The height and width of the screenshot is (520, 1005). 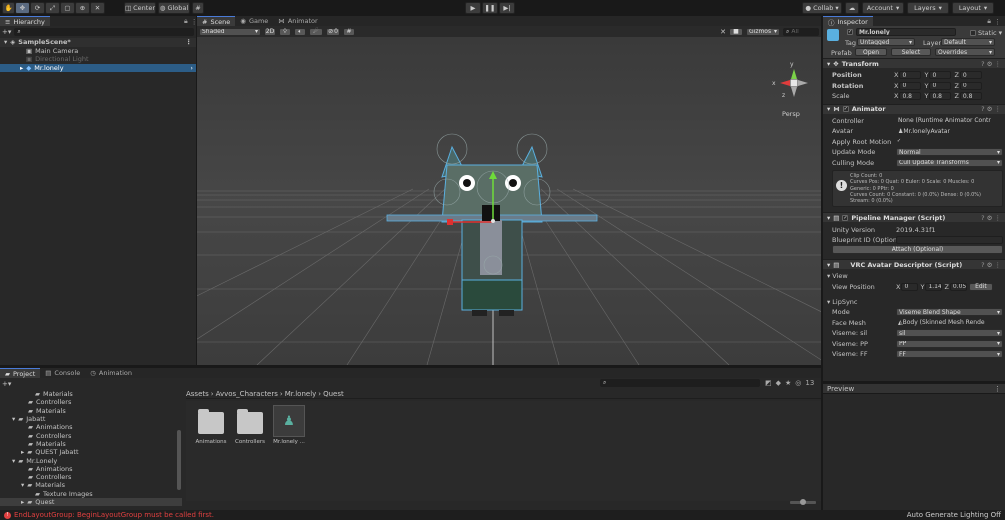 I want to click on tree-item: ▾ ▰ Jabatt, so click(x=91, y=419).